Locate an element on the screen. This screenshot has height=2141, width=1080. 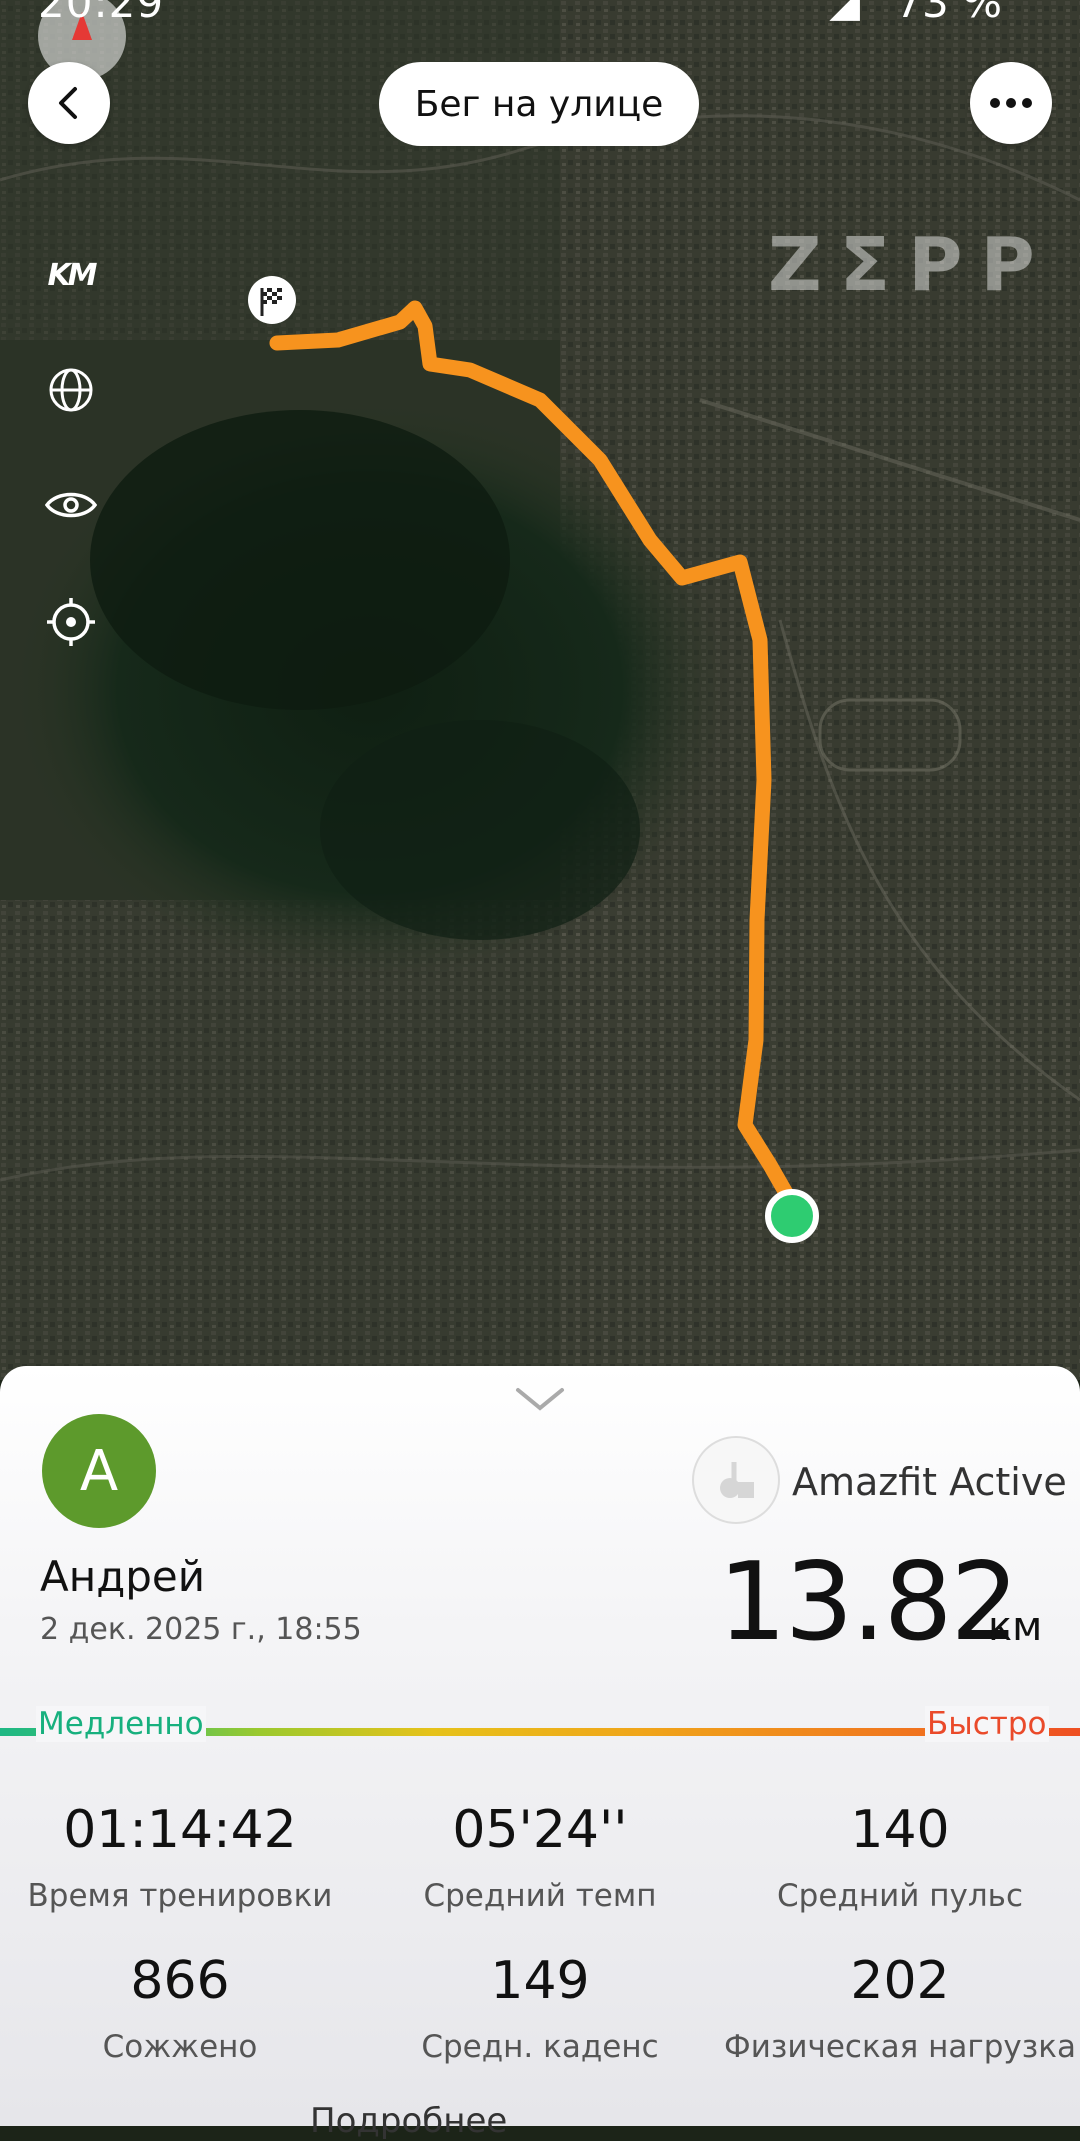
signal-icon: ◢ is located at coordinates (844, 13).